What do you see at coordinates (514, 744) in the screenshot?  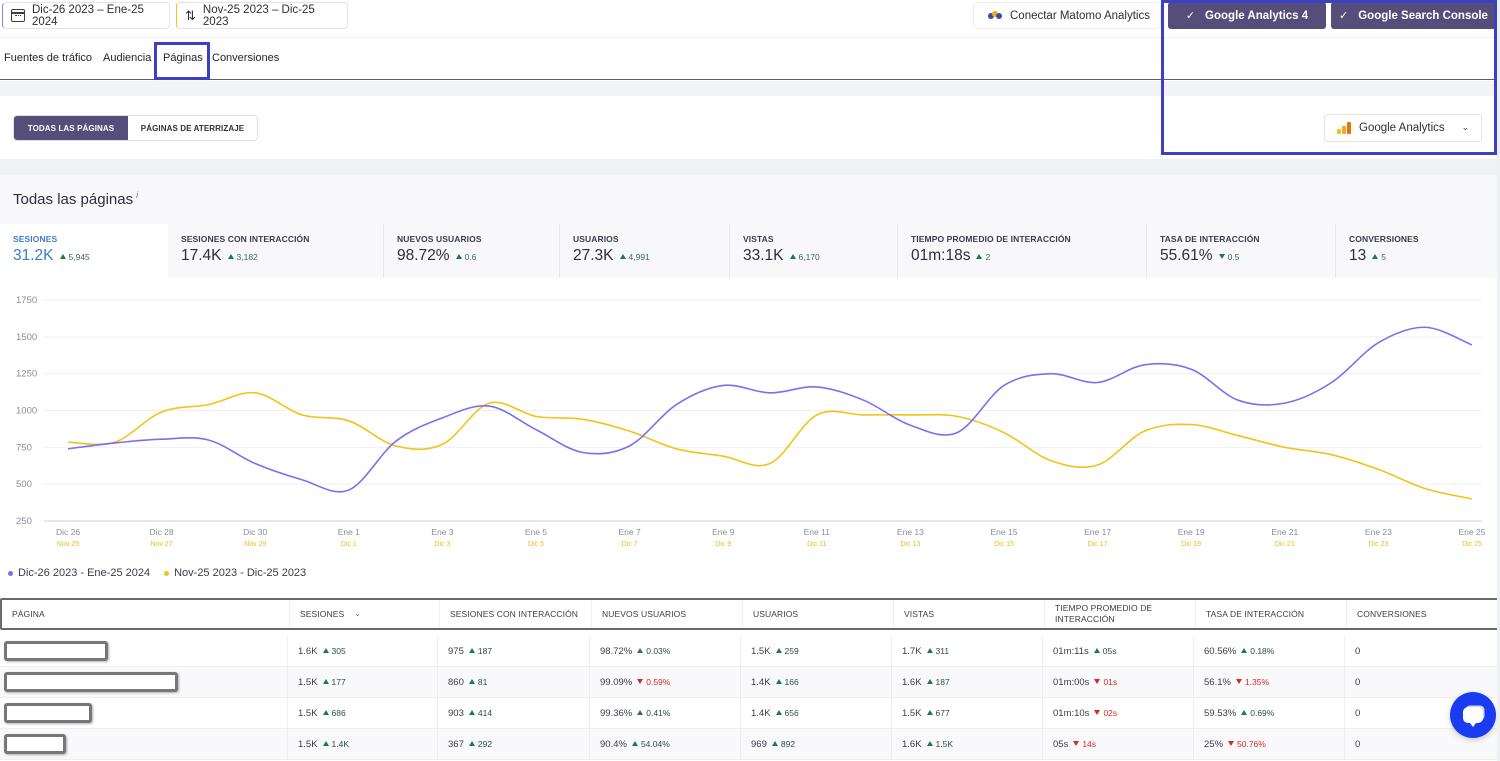 I see `table-cell: 367 292` at bounding box center [514, 744].